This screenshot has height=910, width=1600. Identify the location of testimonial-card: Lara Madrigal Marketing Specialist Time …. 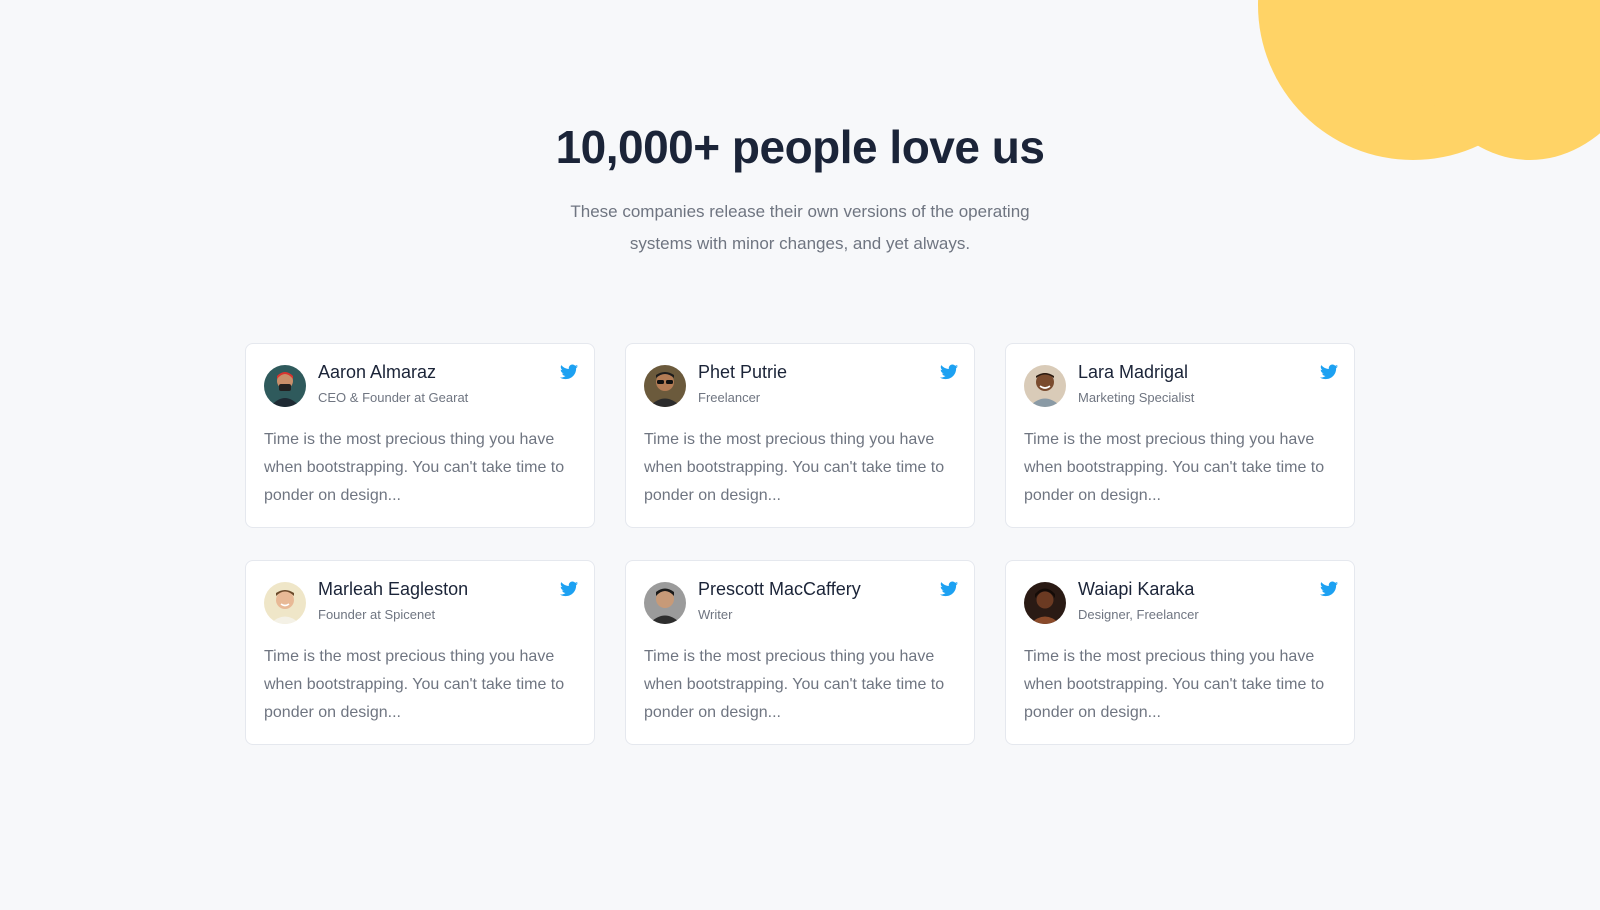
(1180, 435).